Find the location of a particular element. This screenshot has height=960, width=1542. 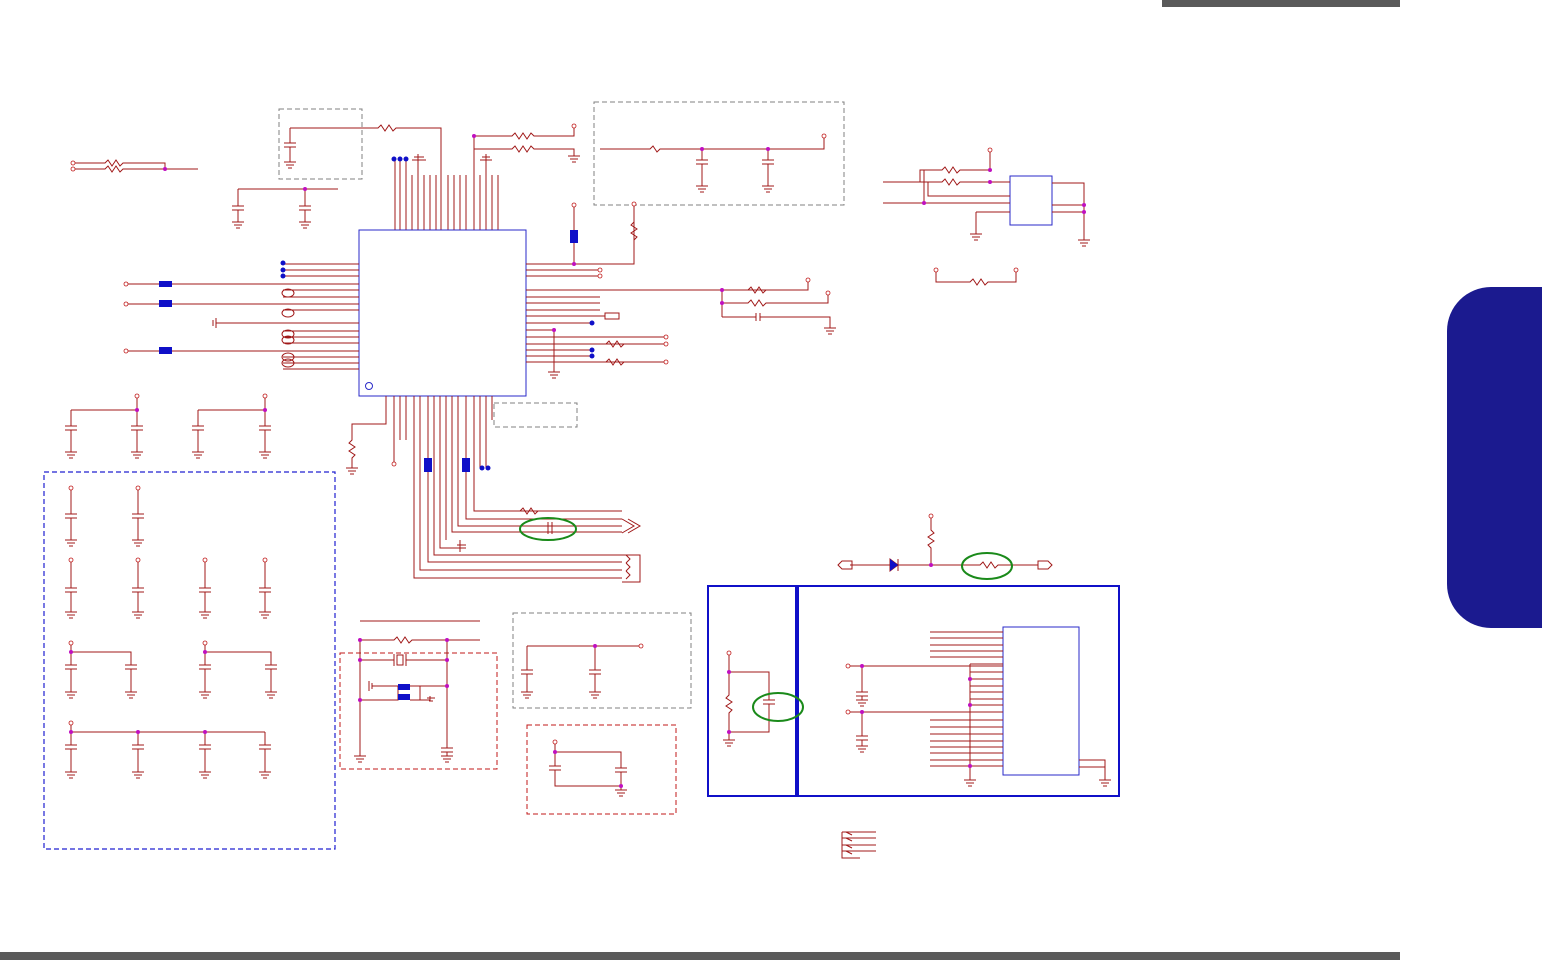

filter-region is located at coordinates (719, 153).